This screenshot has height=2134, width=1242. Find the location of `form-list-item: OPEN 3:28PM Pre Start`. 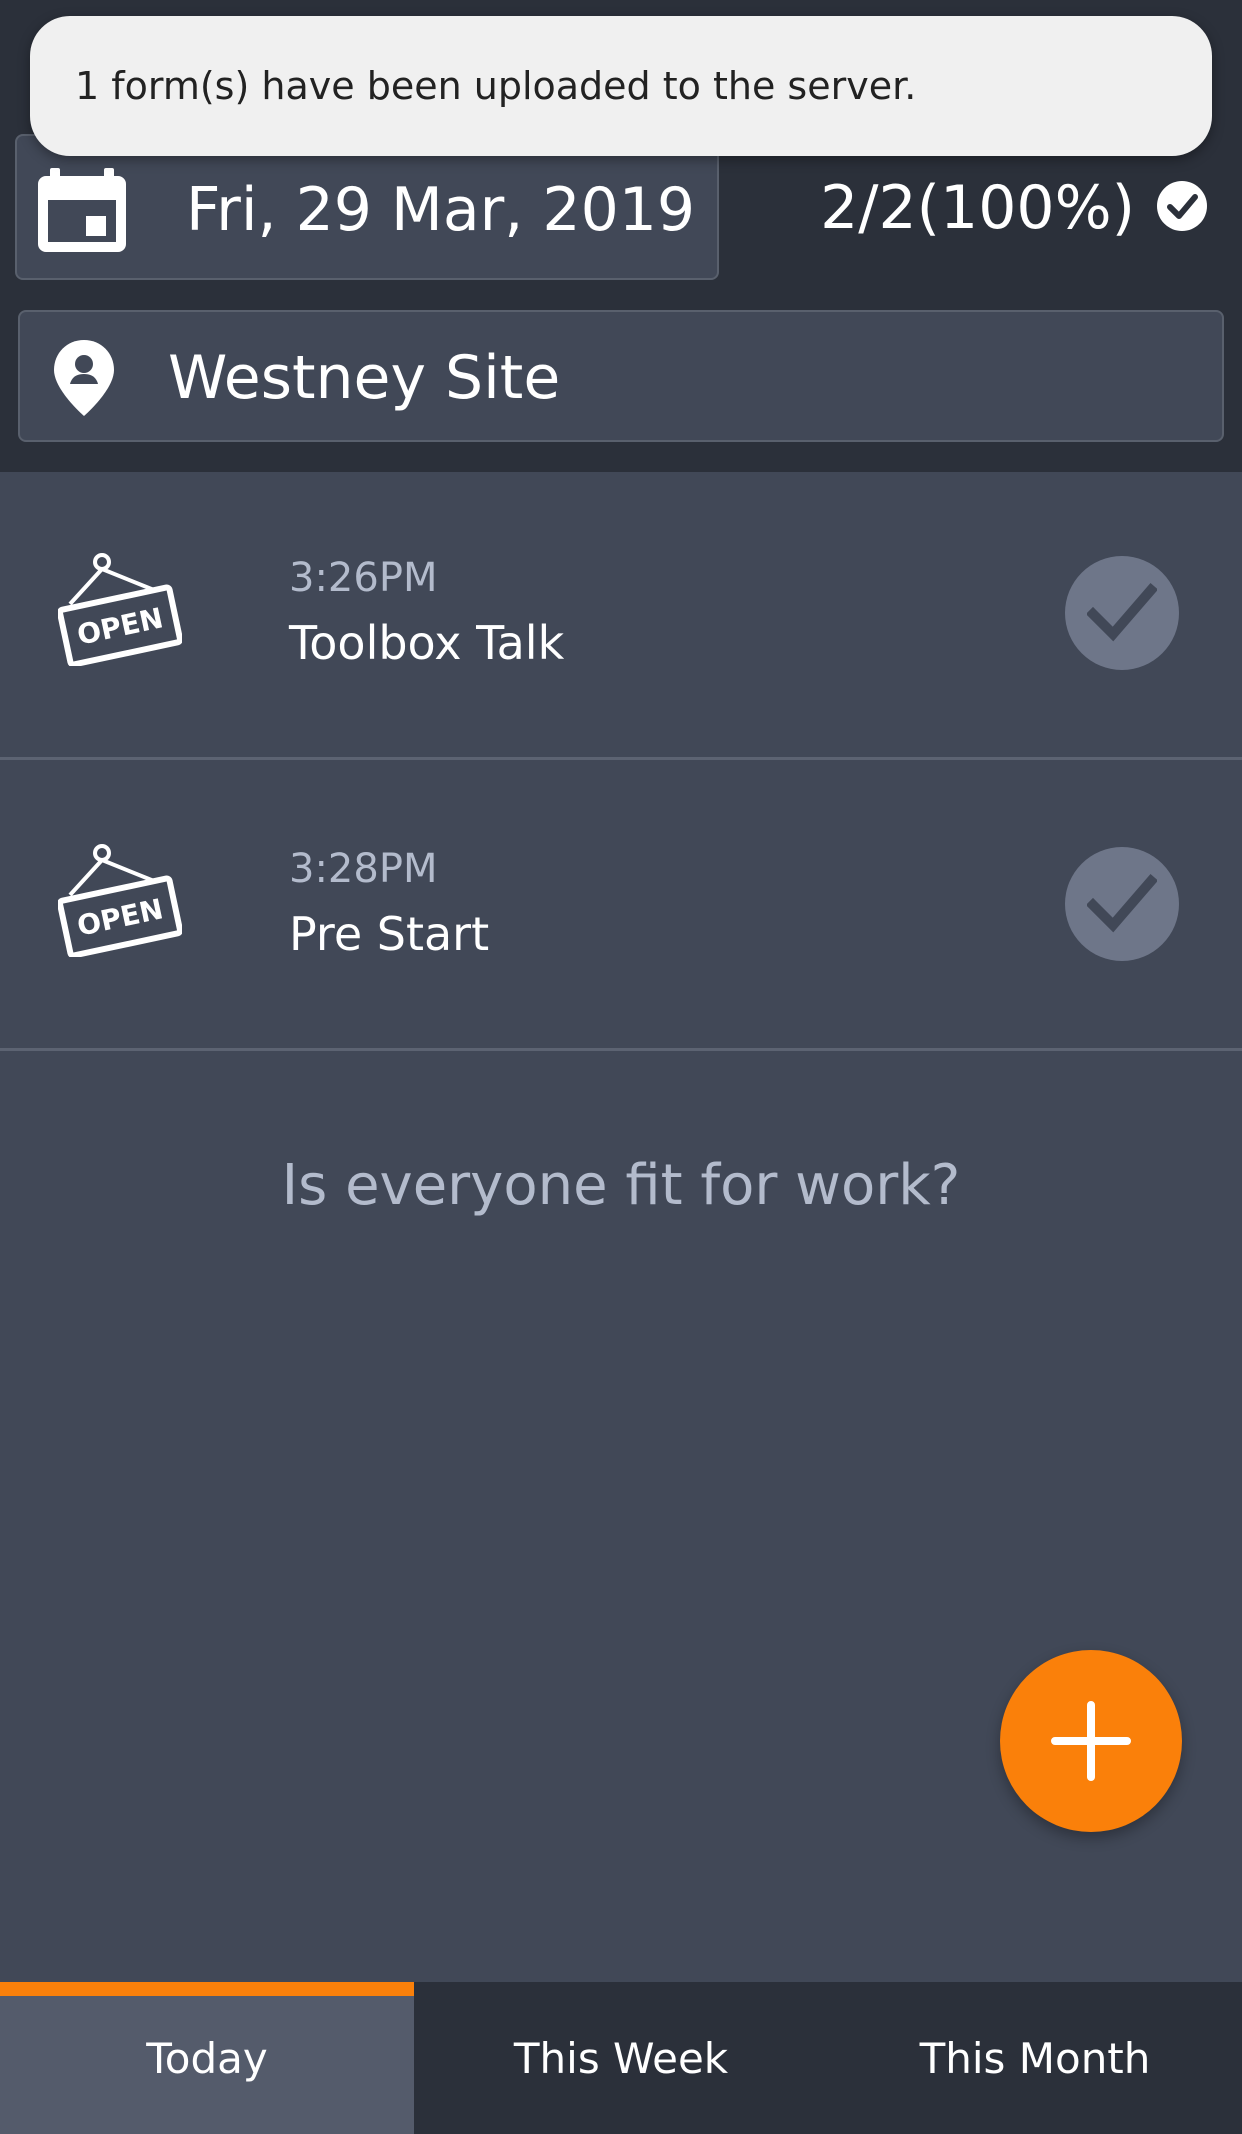

form-list-item: OPEN 3:28PM Pre Start is located at coordinates (621, 907).